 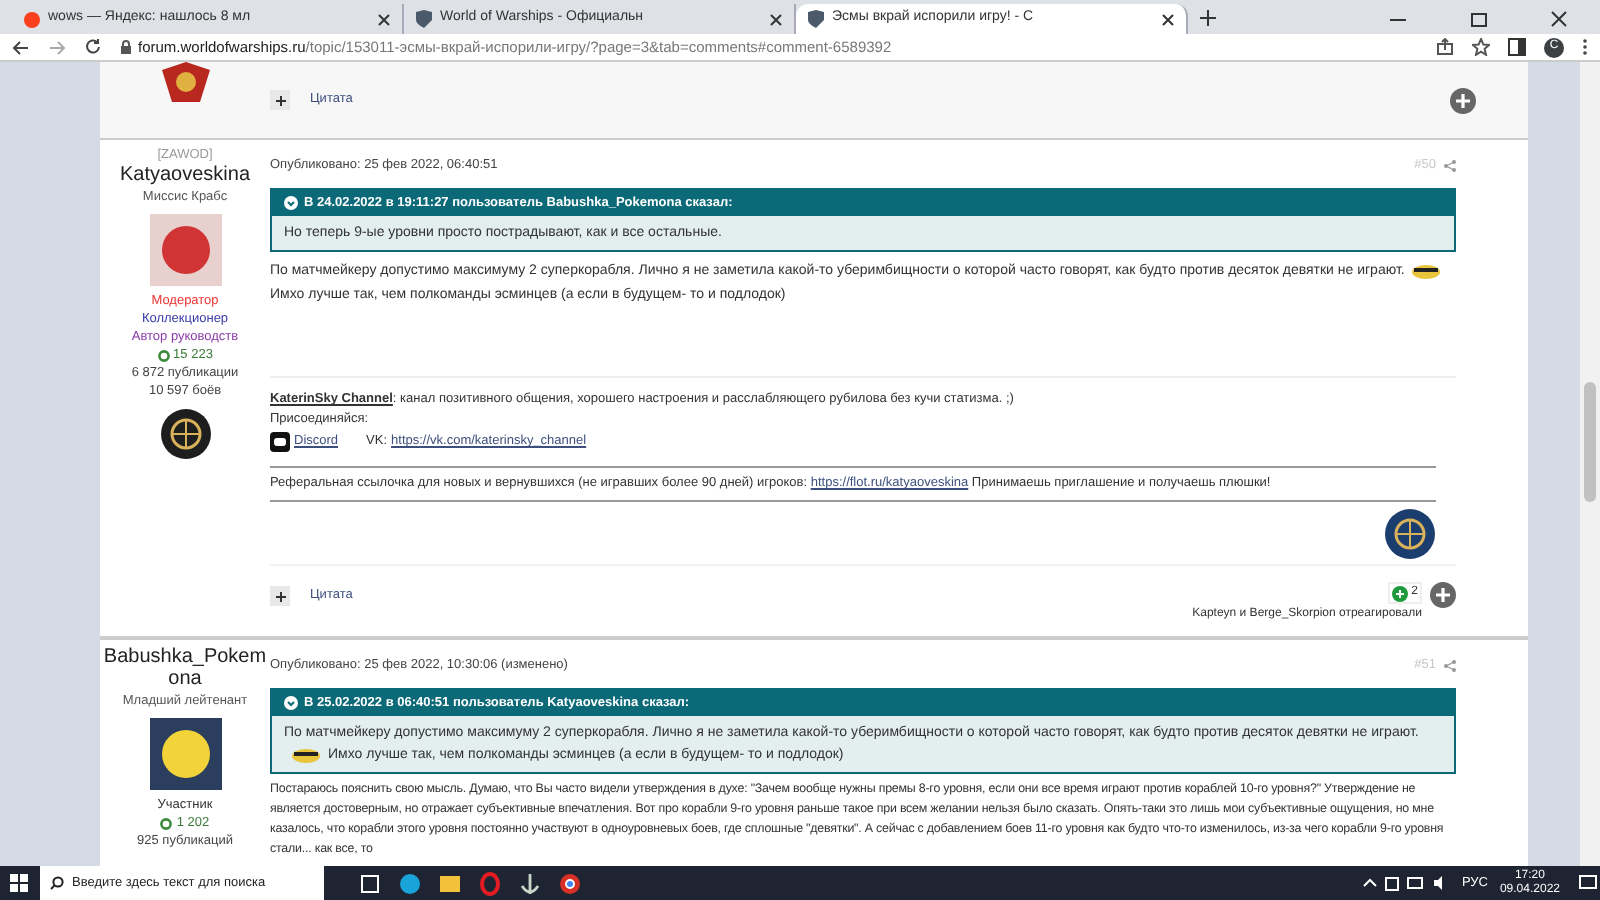 I want to click on search-engine-icon, so click(x=32, y=19).